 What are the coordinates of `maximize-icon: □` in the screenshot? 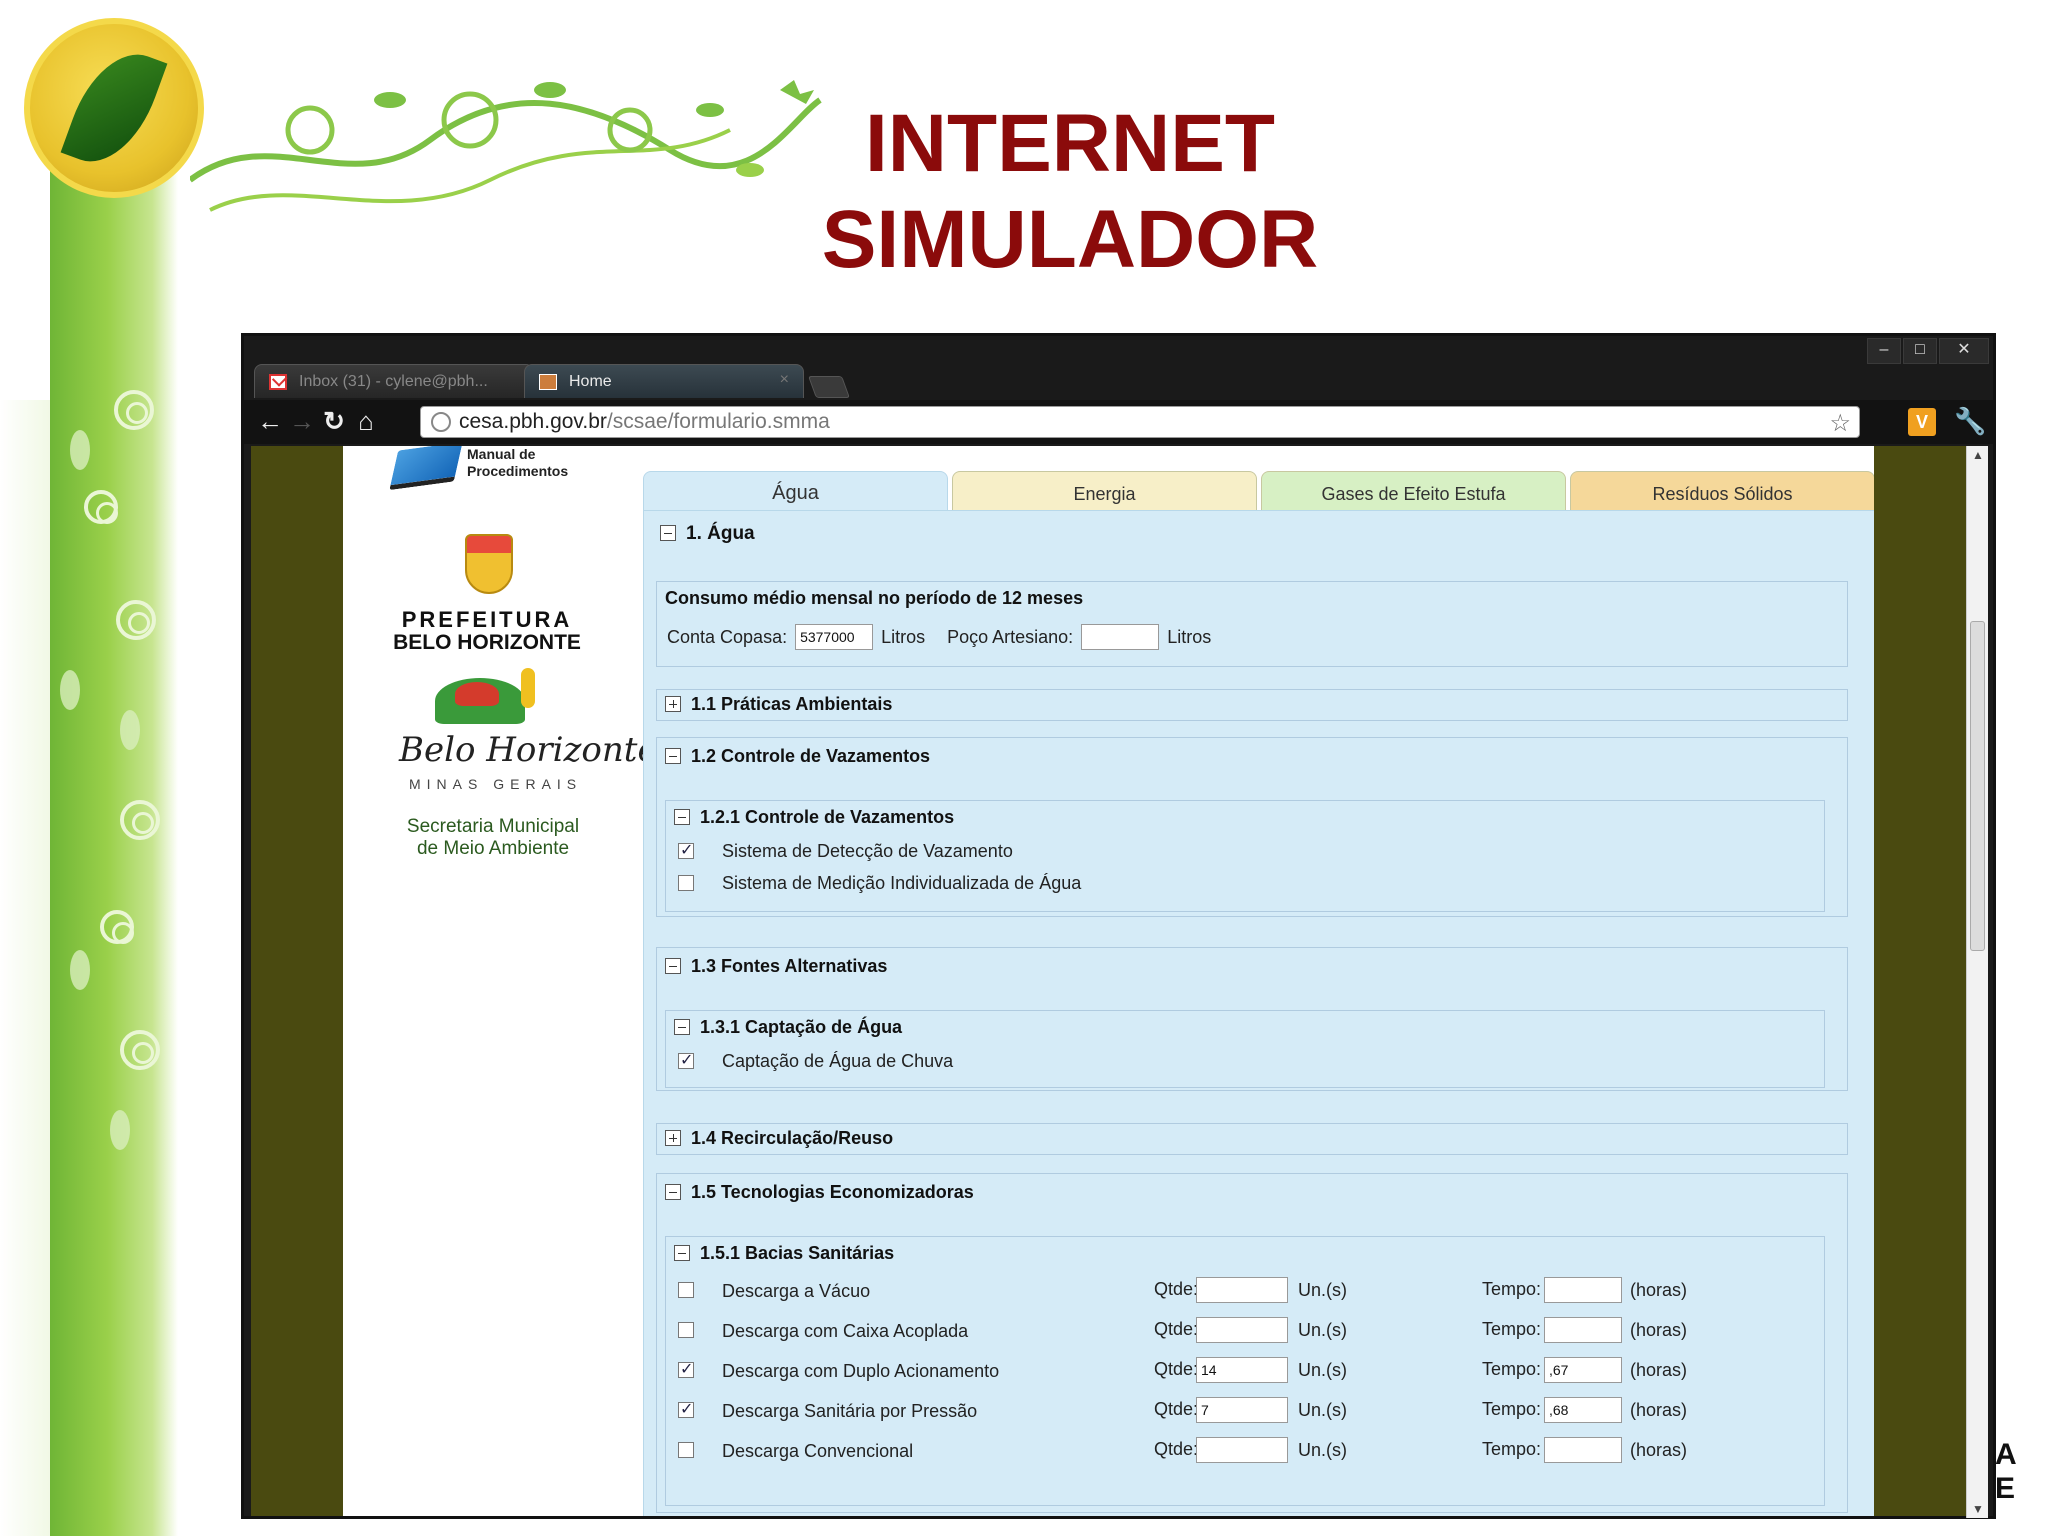 It's located at (1920, 351).